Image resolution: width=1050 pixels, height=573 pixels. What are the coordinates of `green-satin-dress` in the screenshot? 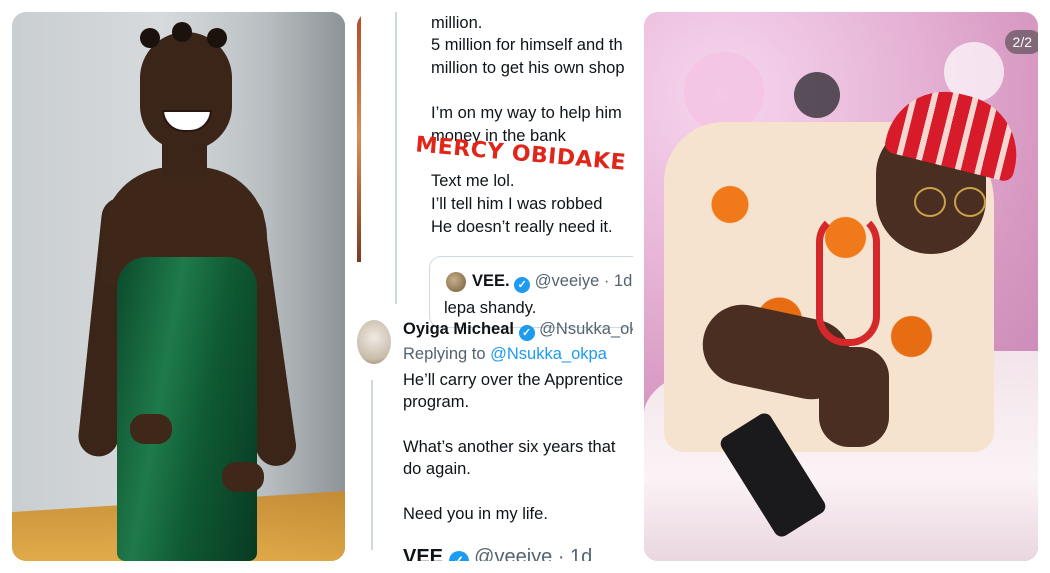 It's located at (187, 409).